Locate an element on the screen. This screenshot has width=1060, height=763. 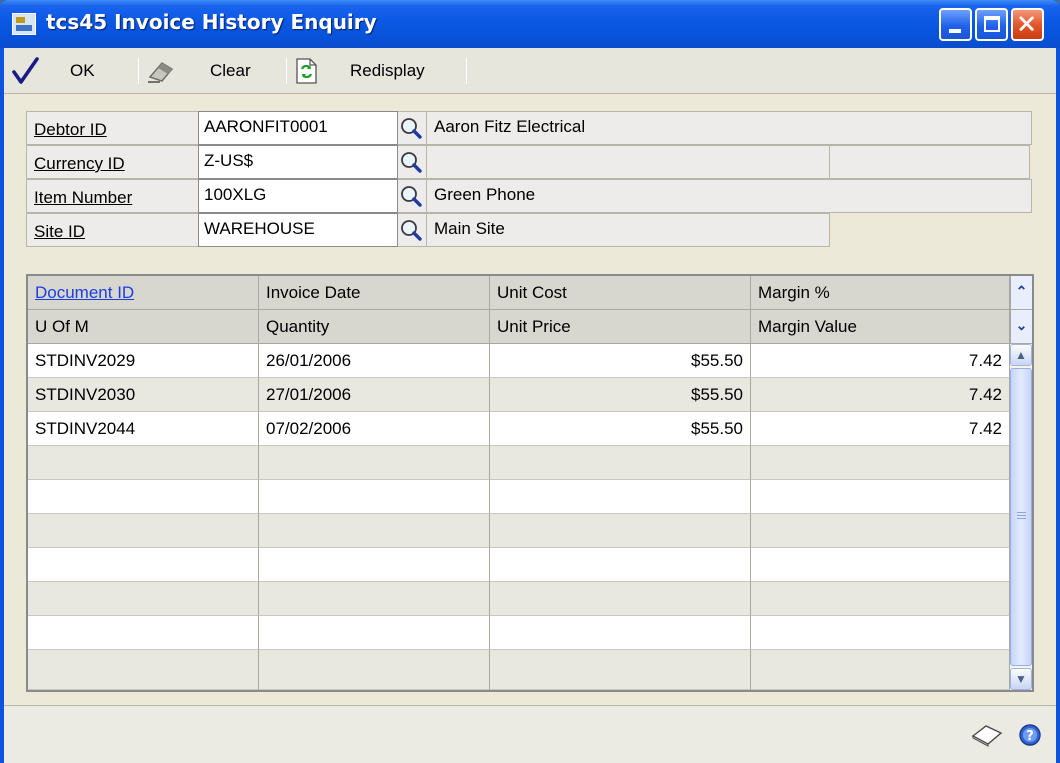
header-margin-value: Margin Value is located at coordinates (880, 327).